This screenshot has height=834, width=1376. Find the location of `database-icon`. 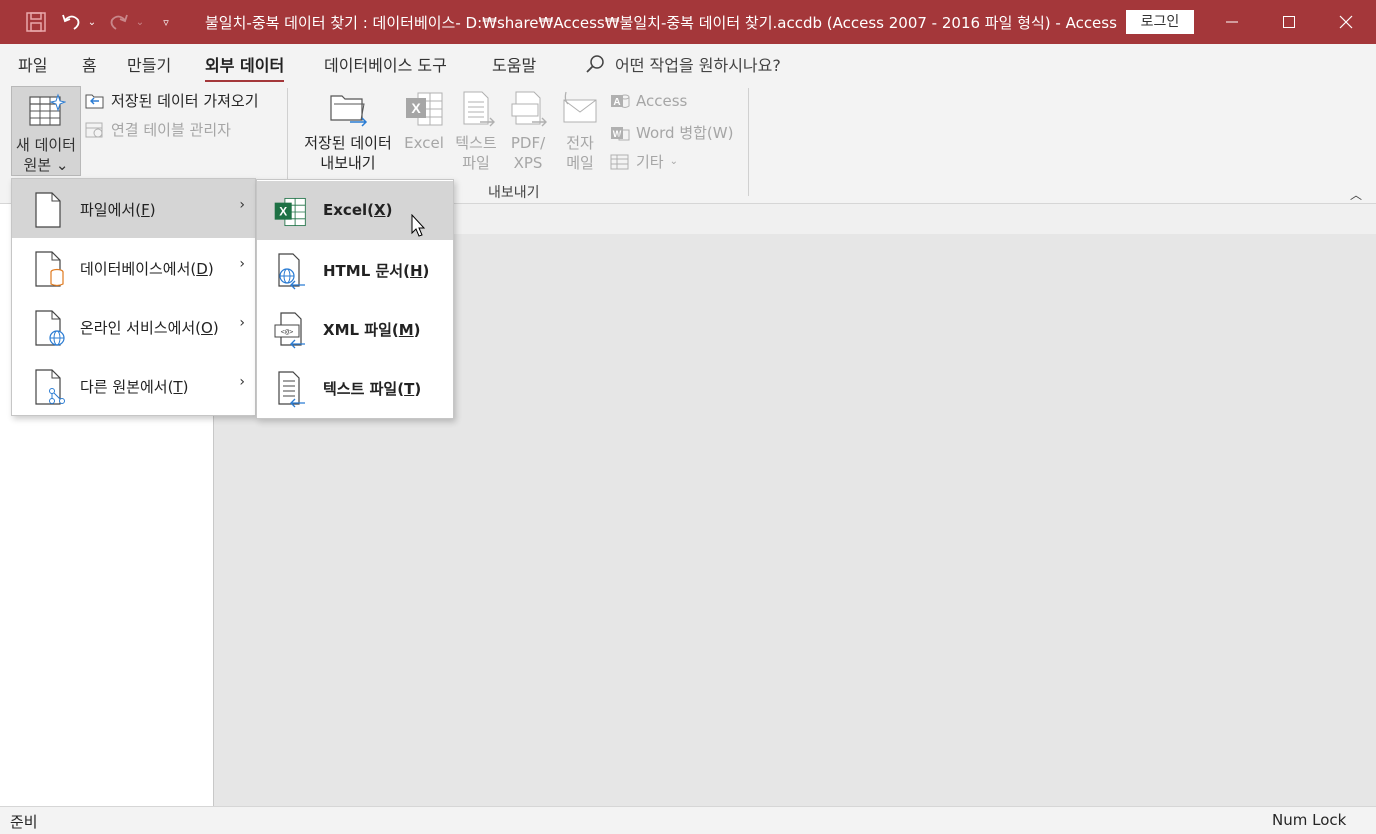

database-icon is located at coordinates (49, 269).